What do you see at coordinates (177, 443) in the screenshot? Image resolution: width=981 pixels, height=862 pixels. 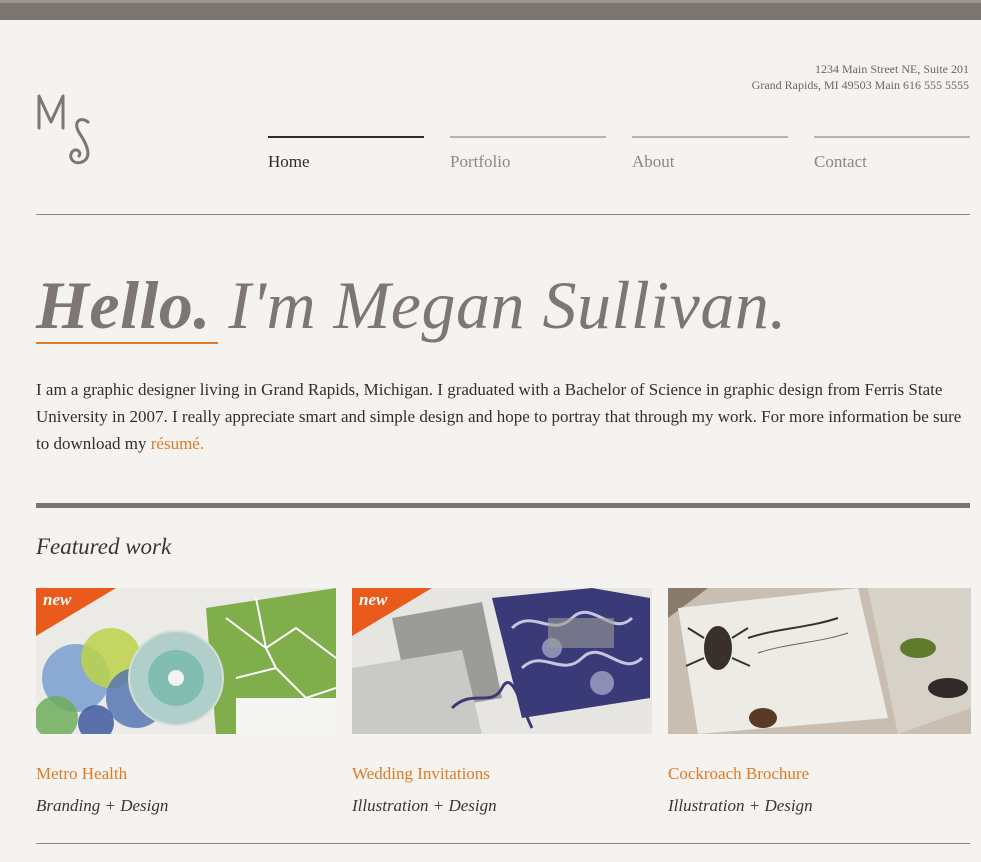 I see `resume-link: résumé.` at bounding box center [177, 443].